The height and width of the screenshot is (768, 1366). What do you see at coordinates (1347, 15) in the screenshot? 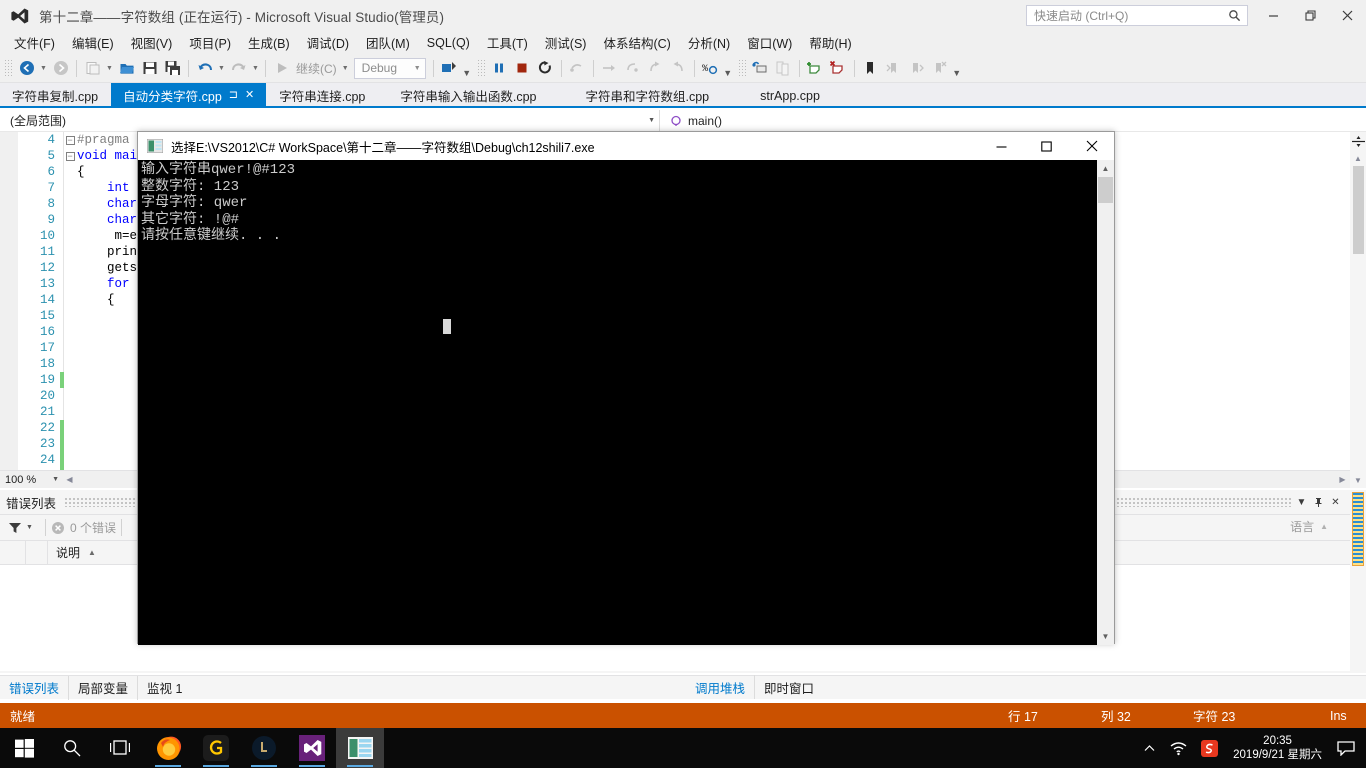
I see `close-button` at bounding box center [1347, 15].